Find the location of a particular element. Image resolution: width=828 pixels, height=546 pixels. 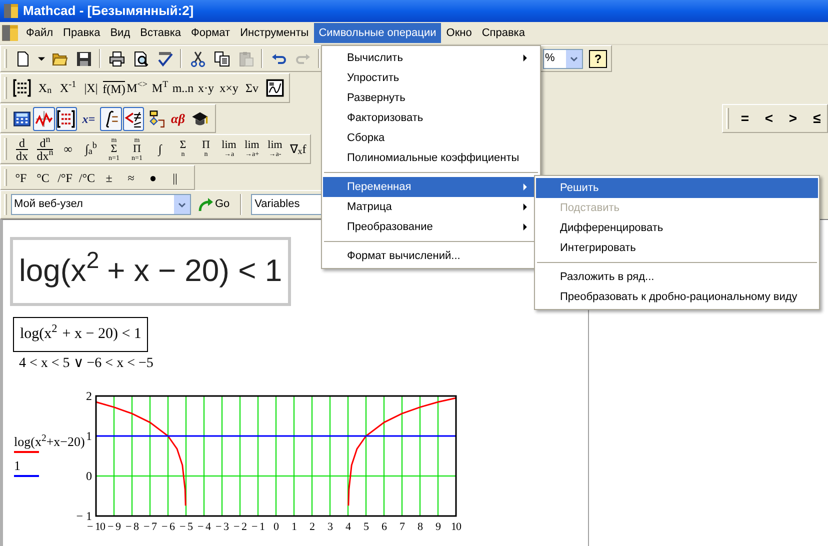

zoom-combo-box: % is located at coordinates (563, 58).